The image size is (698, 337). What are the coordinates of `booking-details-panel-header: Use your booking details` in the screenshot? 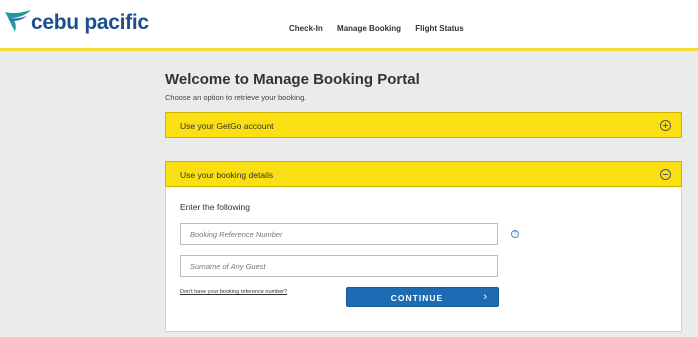 It's located at (423, 174).